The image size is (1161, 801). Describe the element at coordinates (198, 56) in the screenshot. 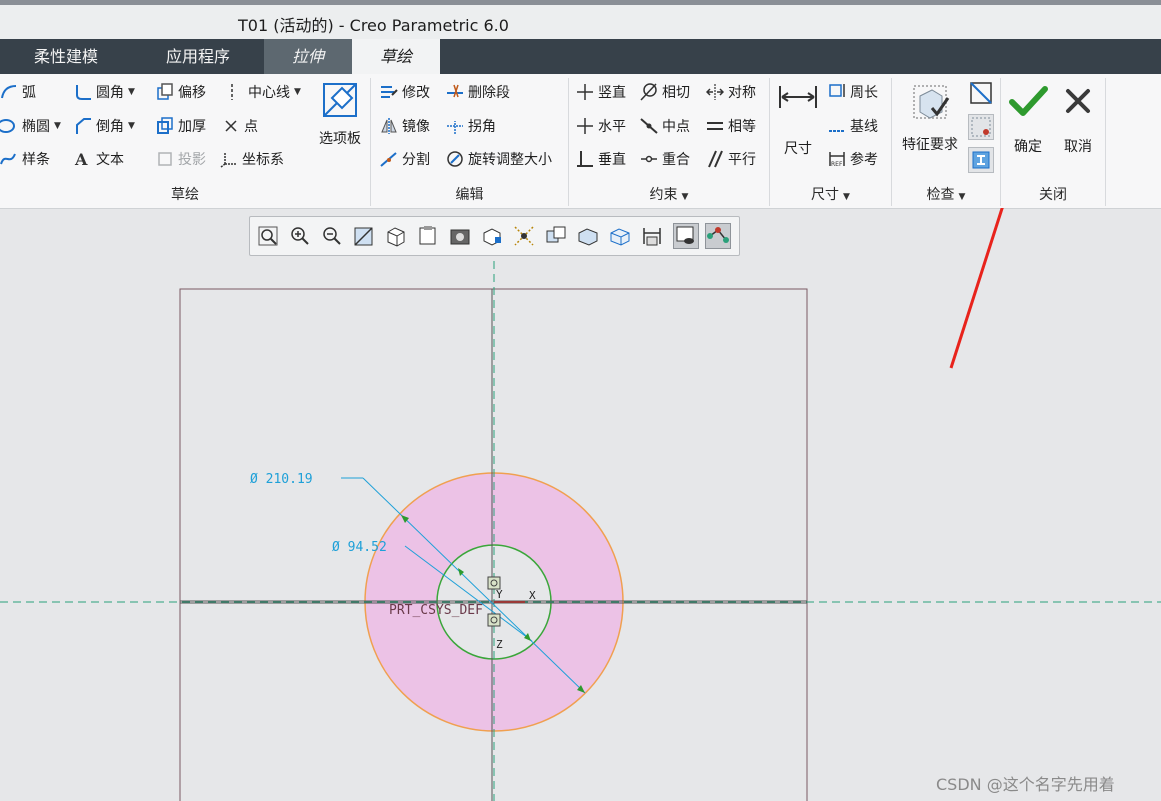

I see `tab-applications: 应用程序` at that location.